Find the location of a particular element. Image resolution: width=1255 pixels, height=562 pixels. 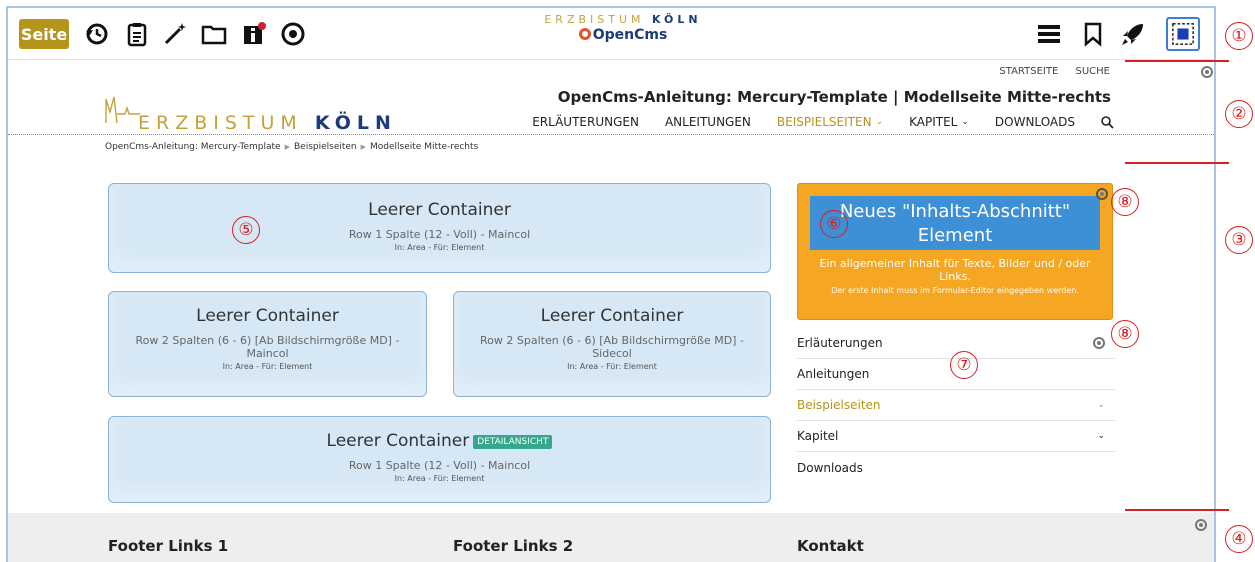

new-element-button: Neues "Inhalts-Abschnitt" Element is located at coordinates (955, 223).